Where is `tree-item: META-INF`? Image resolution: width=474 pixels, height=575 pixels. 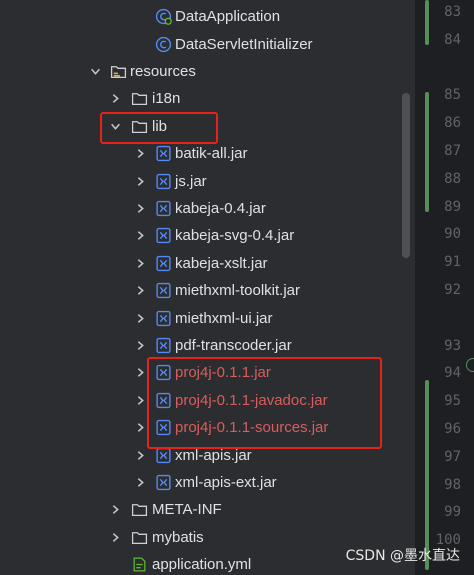
tree-item: META-INF is located at coordinates (200, 509).